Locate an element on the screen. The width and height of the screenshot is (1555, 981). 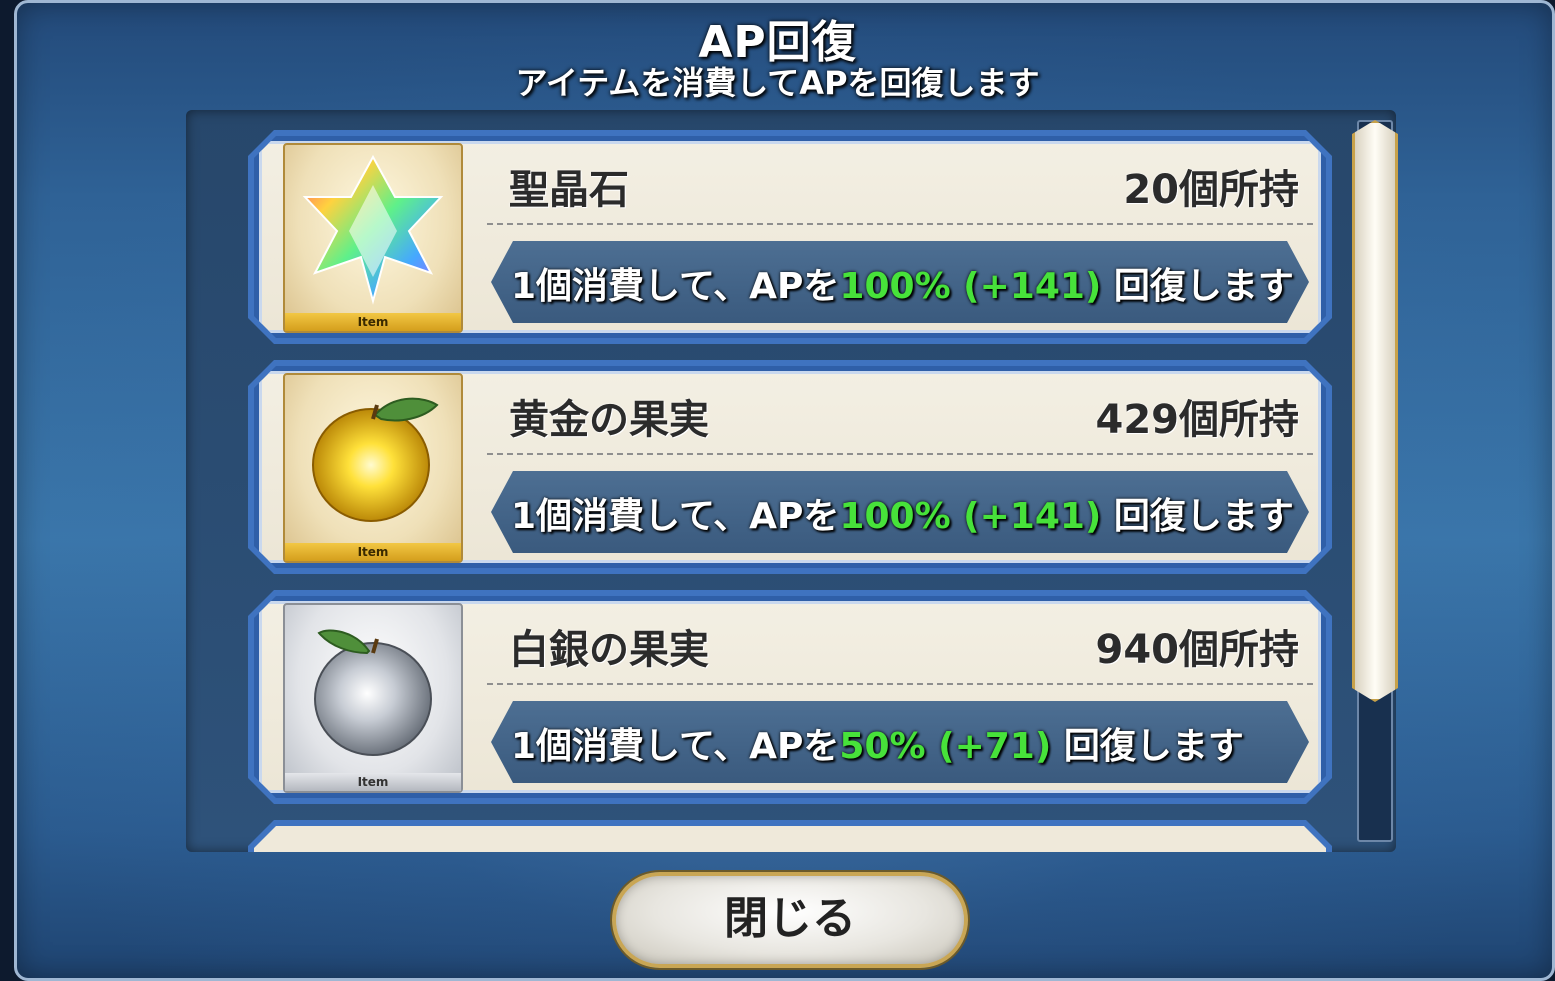
list-item-partial is located at coordinates (790, 839).